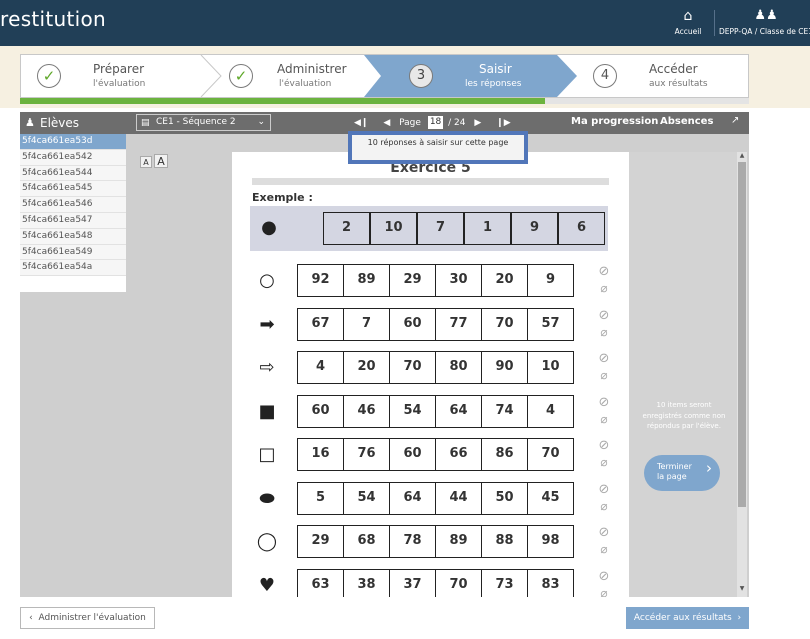 The width and height of the screenshot is (810, 639). I want to click on answer-cell: 74, so click(504, 411).